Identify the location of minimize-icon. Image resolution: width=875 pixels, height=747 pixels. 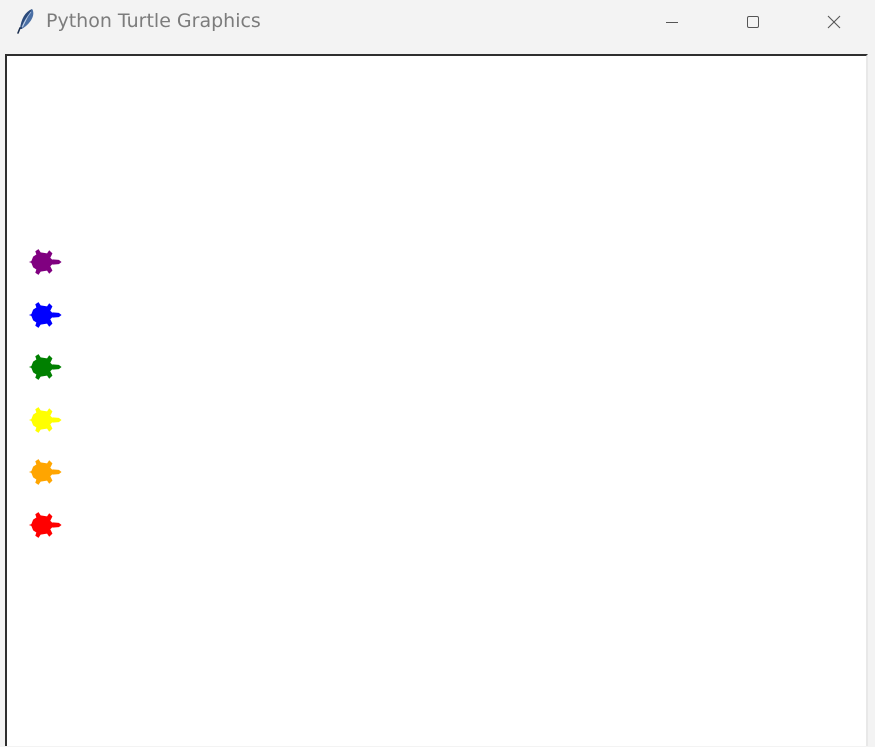
(672, 22).